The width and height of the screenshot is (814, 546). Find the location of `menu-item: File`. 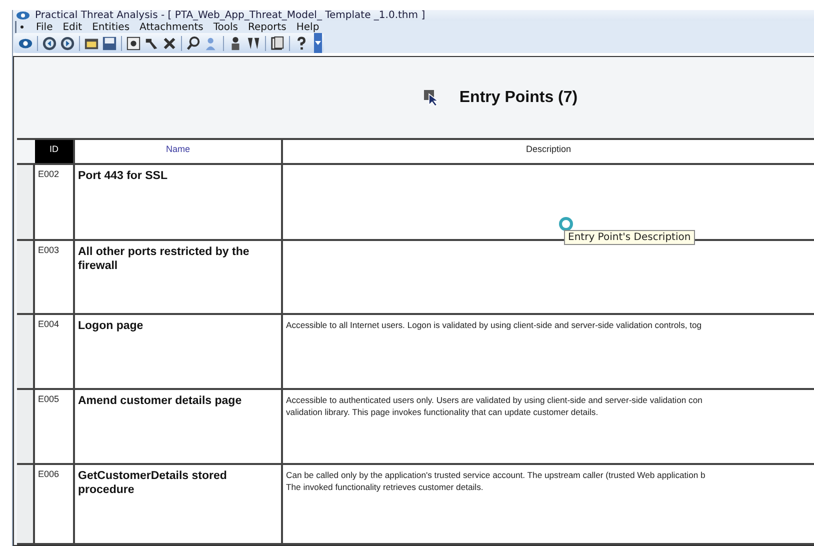

menu-item: File is located at coordinates (44, 27).